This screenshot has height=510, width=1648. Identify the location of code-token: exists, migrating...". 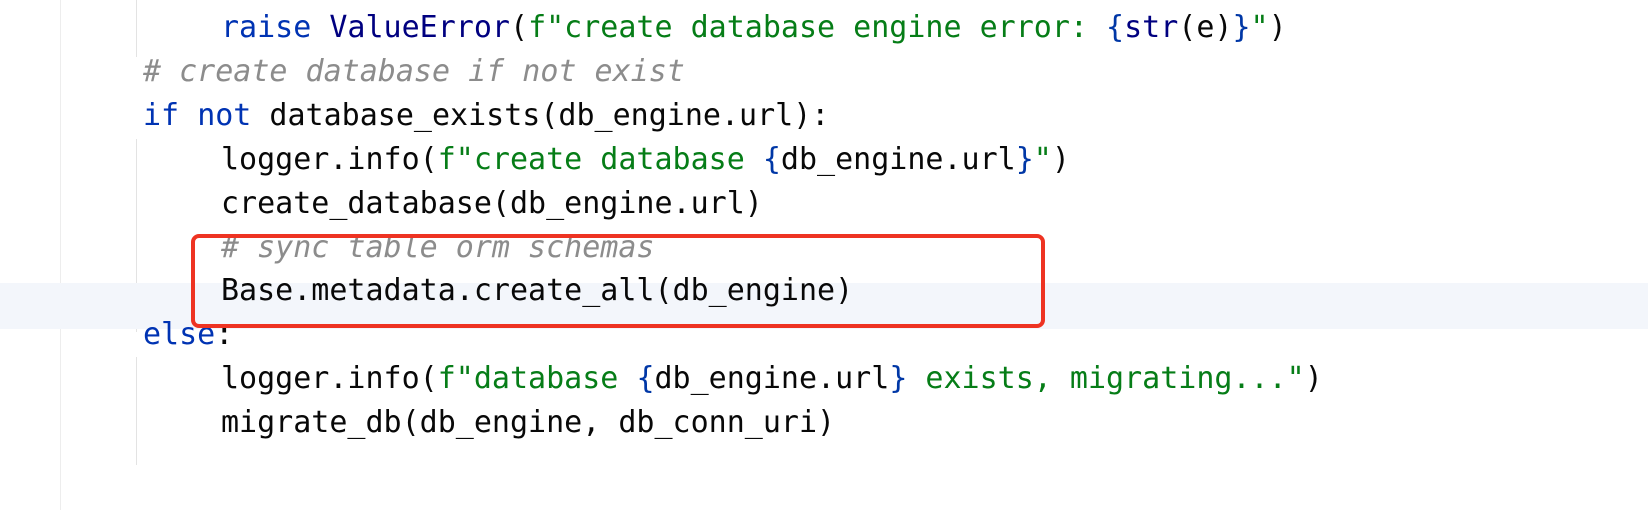
(1106, 378).